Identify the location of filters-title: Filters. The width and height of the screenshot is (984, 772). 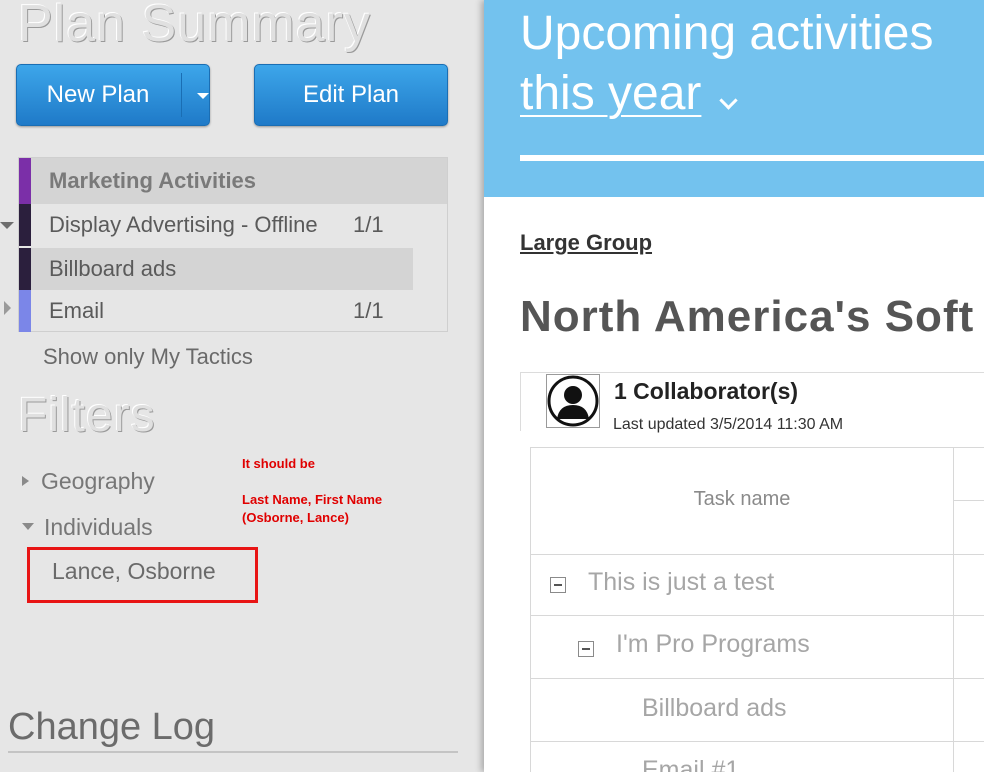
(87, 415).